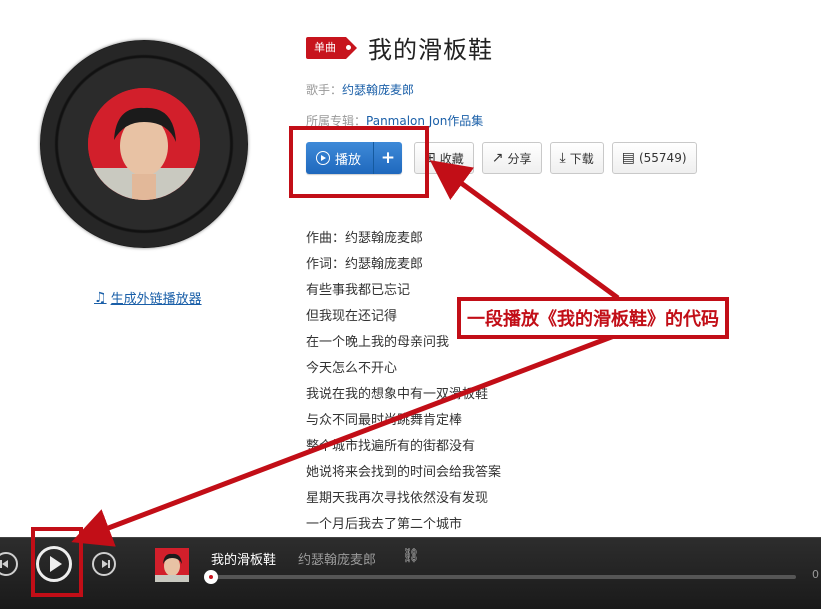 Image resolution: width=821 pixels, height=609 pixels. I want to click on generate-player-label: 生成外链播放器, so click(156, 299).